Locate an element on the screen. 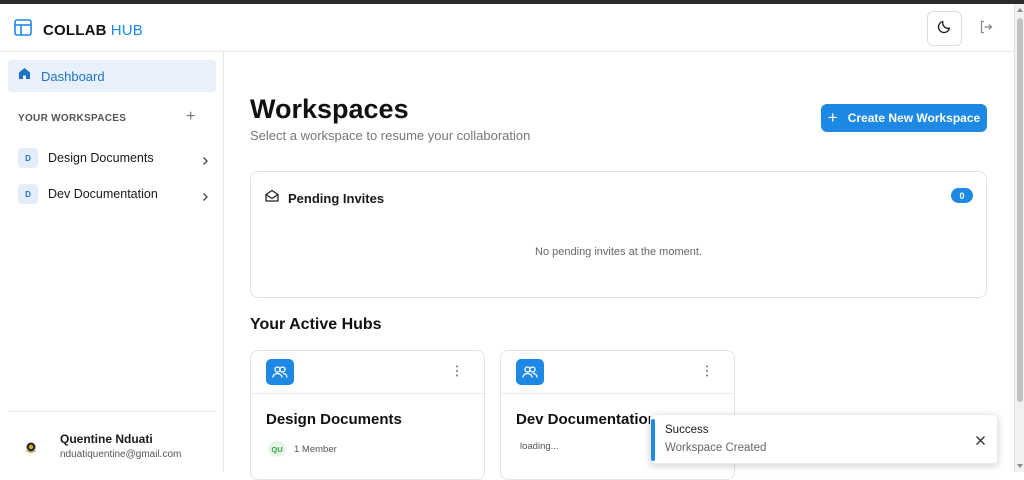 The height and width of the screenshot is (480, 1024). toast-accent-bar is located at coordinates (653, 440).